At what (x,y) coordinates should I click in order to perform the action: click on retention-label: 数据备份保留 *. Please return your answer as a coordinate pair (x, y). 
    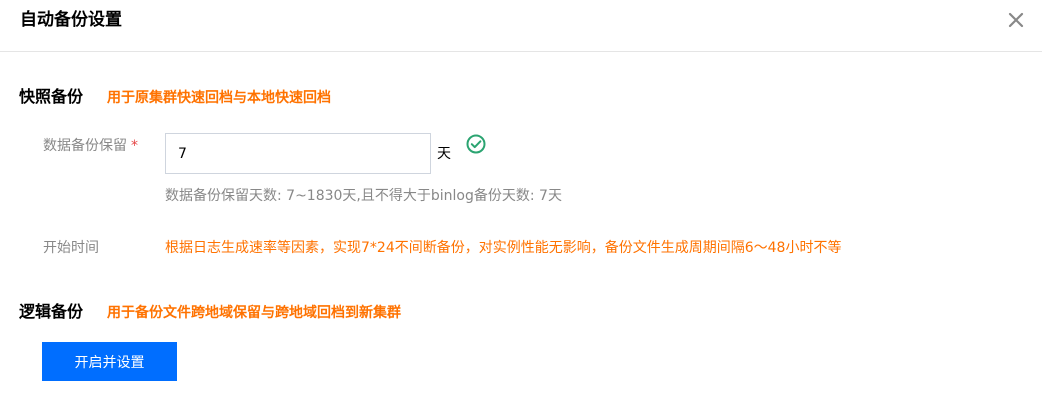
    Looking at the image, I should click on (90, 146).